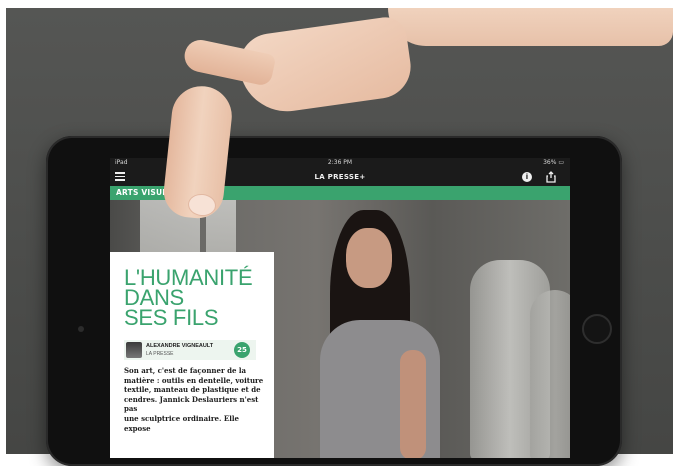 The image size is (679, 466). What do you see at coordinates (160, 354) in the screenshot?
I see `author-org: LA PRESSE` at bounding box center [160, 354].